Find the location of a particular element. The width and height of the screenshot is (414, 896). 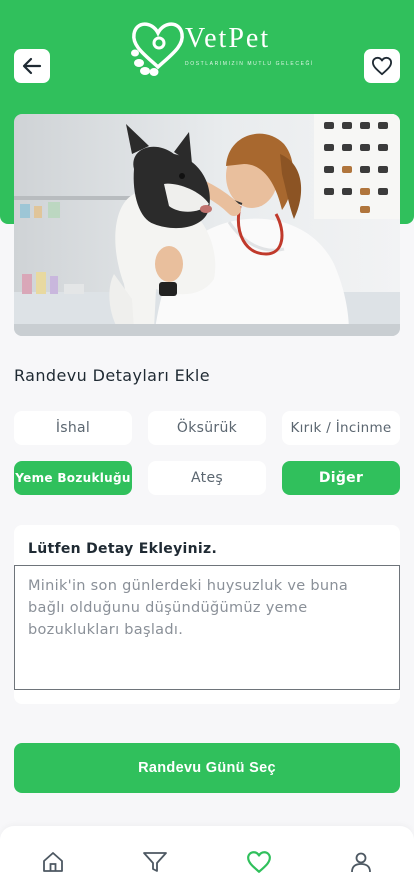

bottom-tab-bar is located at coordinates (207, 861).